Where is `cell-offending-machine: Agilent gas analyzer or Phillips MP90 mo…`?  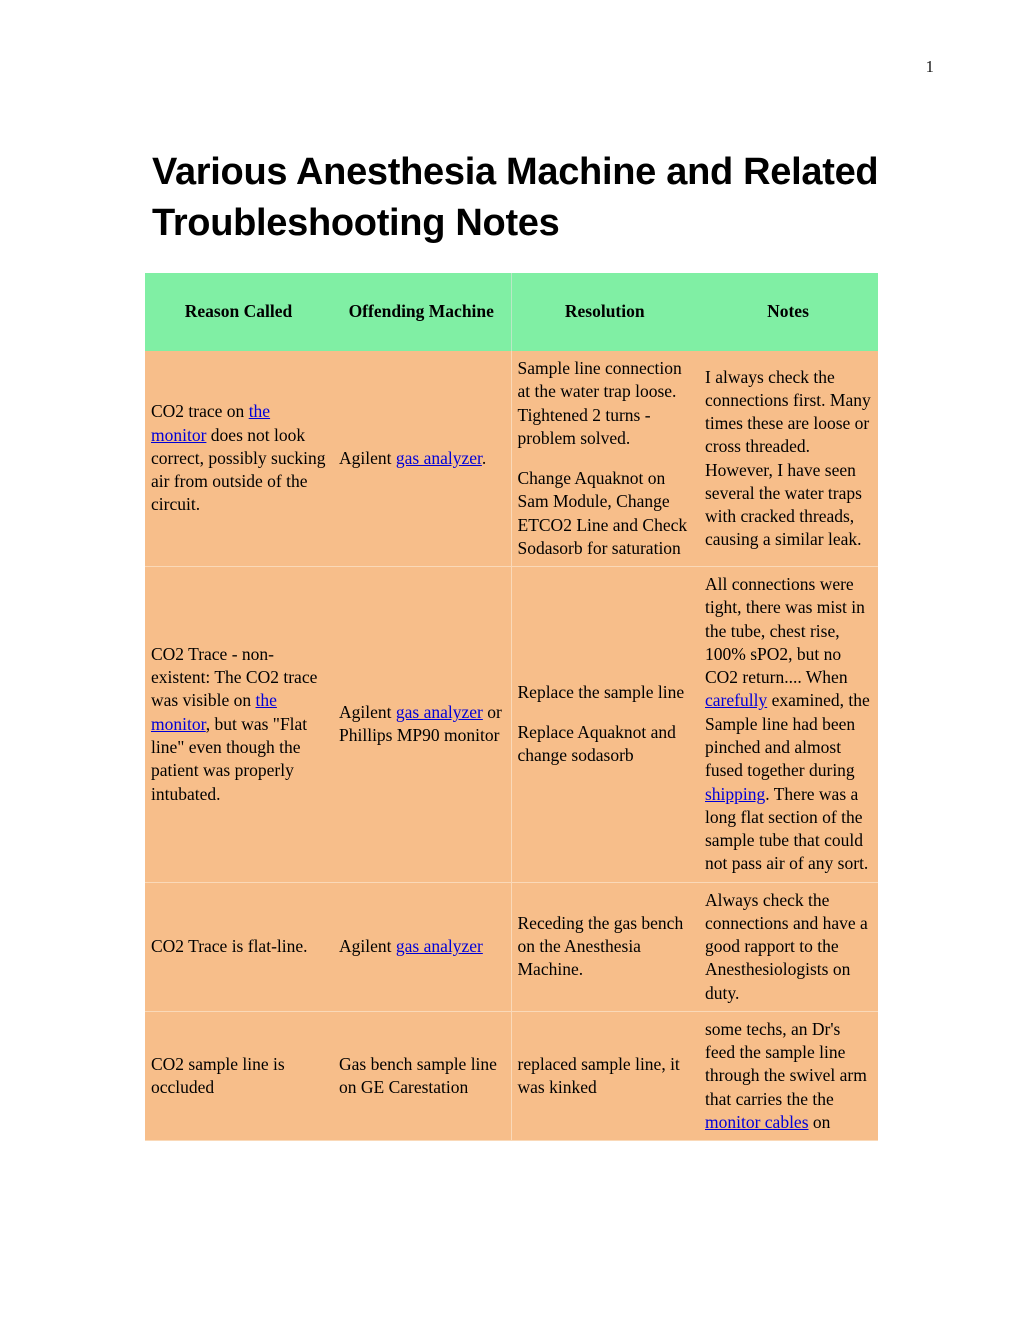 cell-offending-machine: Agilent gas analyzer or Phillips MP90 mo… is located at coordinates (422, 724).